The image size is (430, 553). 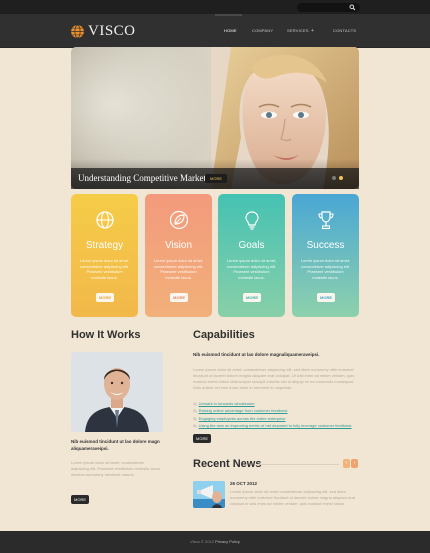 What do you see at coordinates (252, 220) in the screenshot?
I see `lightbulb-icon` at bounding box center [252, 220].